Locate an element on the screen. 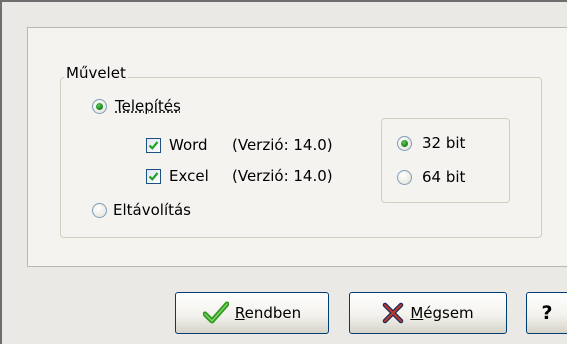  bit32-radio-option: 32 bit is located at coordinates (431, 143).